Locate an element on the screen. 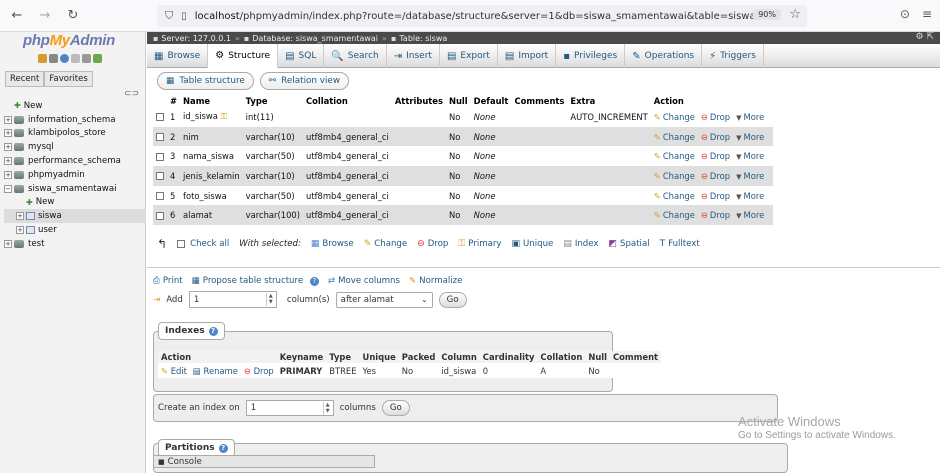 The height and width of the screenshot is (473, 940). bulk-drop-button: ⊖ Drop is located at coordinates (432, 244).